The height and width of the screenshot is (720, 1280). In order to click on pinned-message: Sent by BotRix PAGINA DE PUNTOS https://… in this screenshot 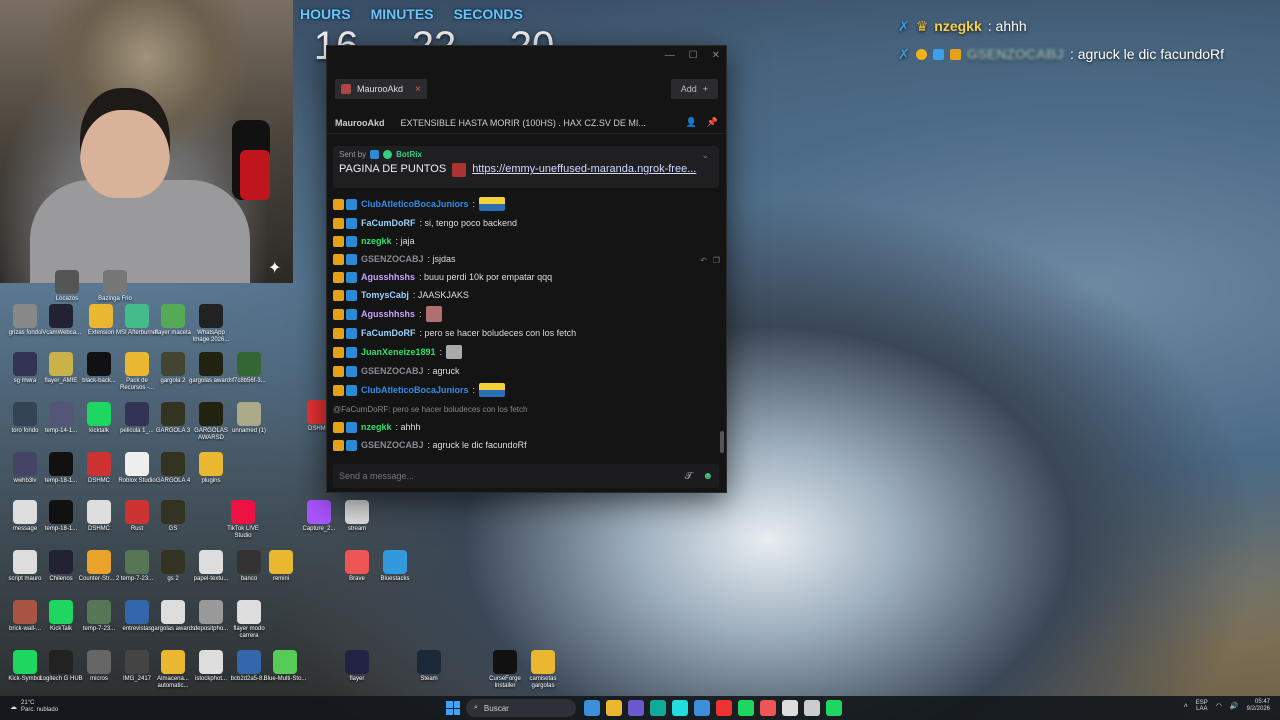, I will do `click(526, 167)`.